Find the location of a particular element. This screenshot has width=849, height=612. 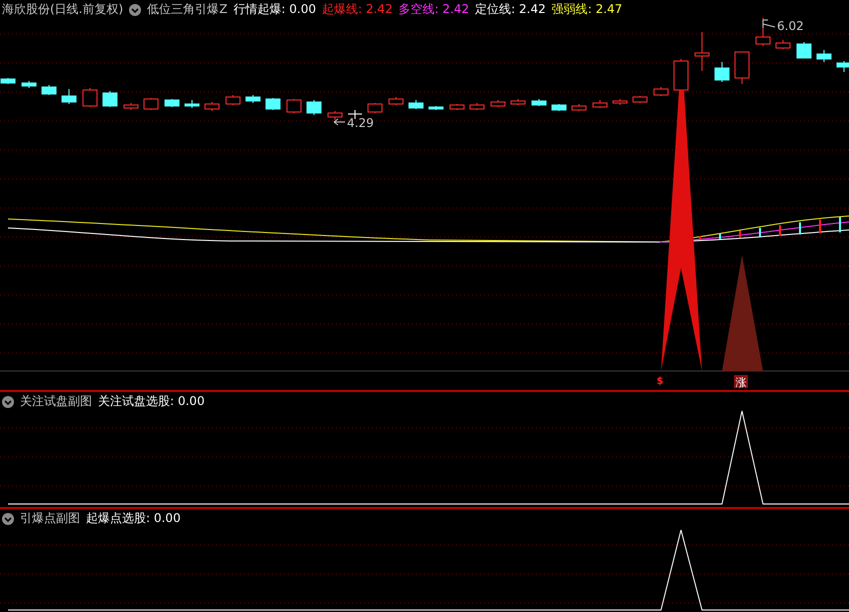

indicator-reading: 起爆线: 2.42 is located at coordinates (357, 9).